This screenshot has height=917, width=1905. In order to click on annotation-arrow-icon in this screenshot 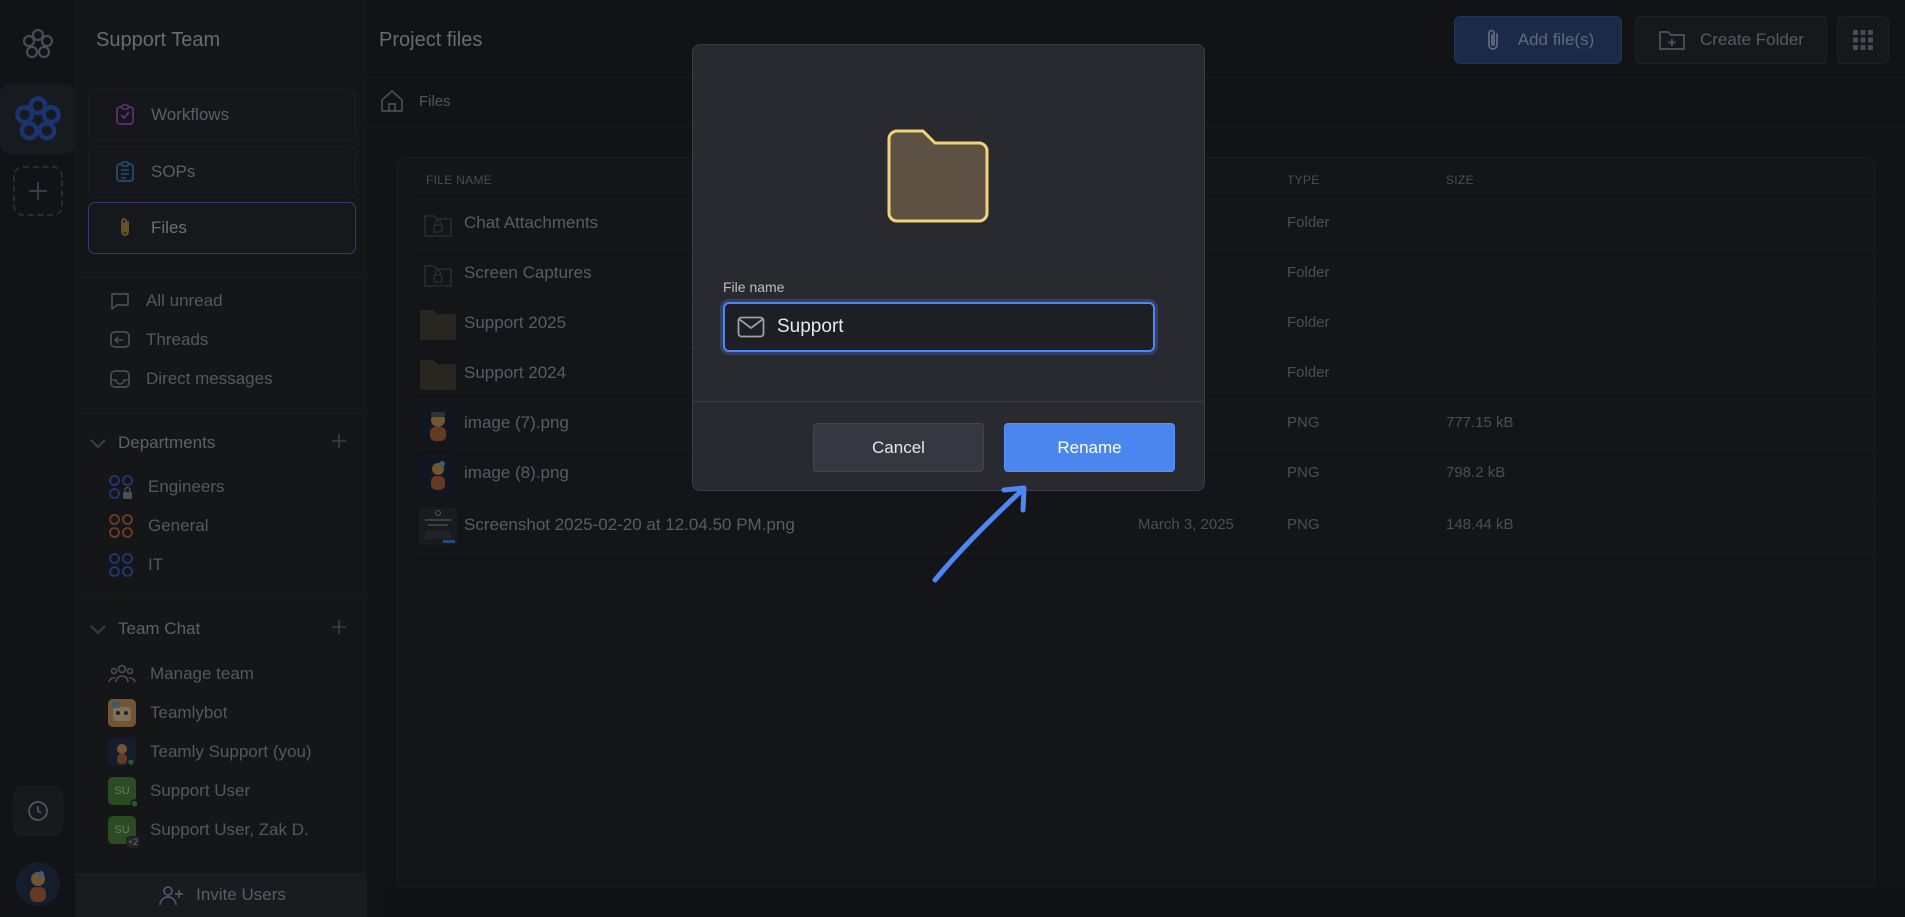, I will do `click(979, 534)`.